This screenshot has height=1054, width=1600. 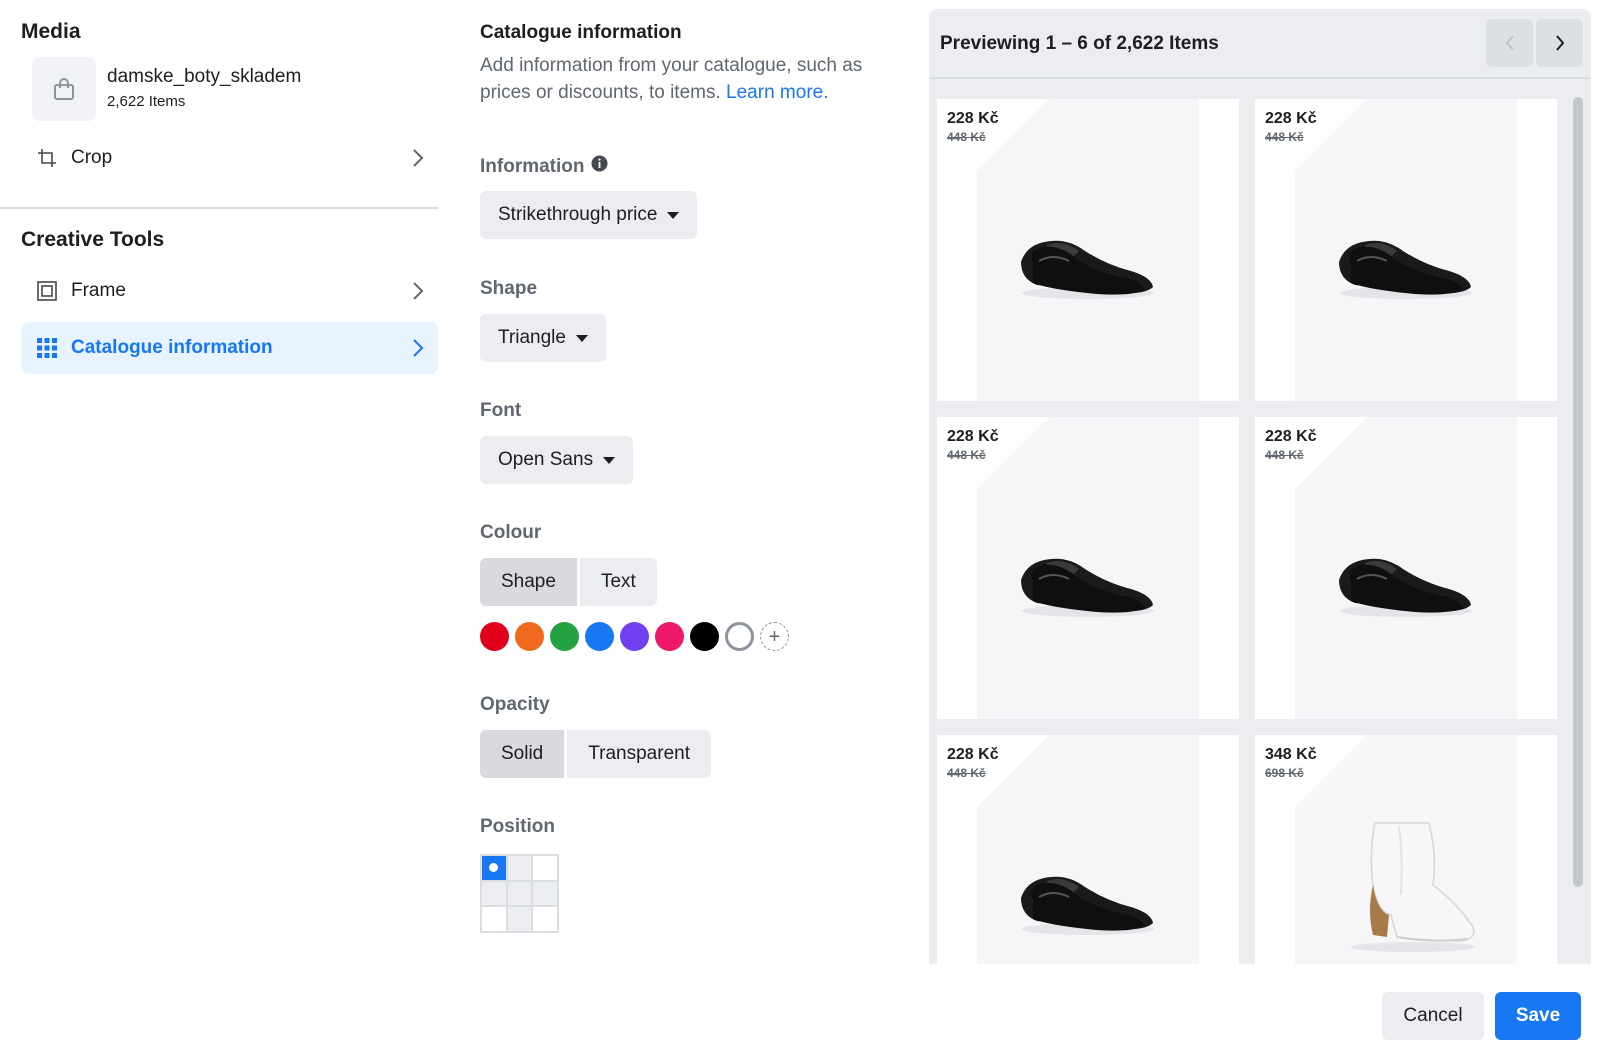 I want to click on shape-label: Shape, so click(x=509, y=288).